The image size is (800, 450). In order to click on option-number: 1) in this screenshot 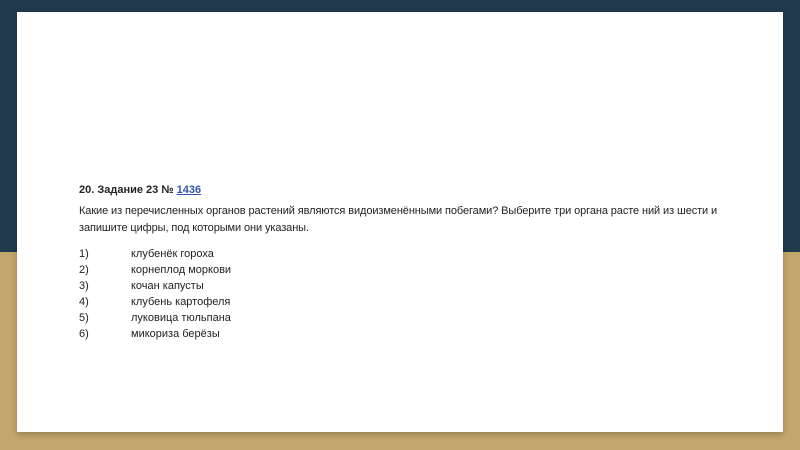, I will do `click(84, 254)`.